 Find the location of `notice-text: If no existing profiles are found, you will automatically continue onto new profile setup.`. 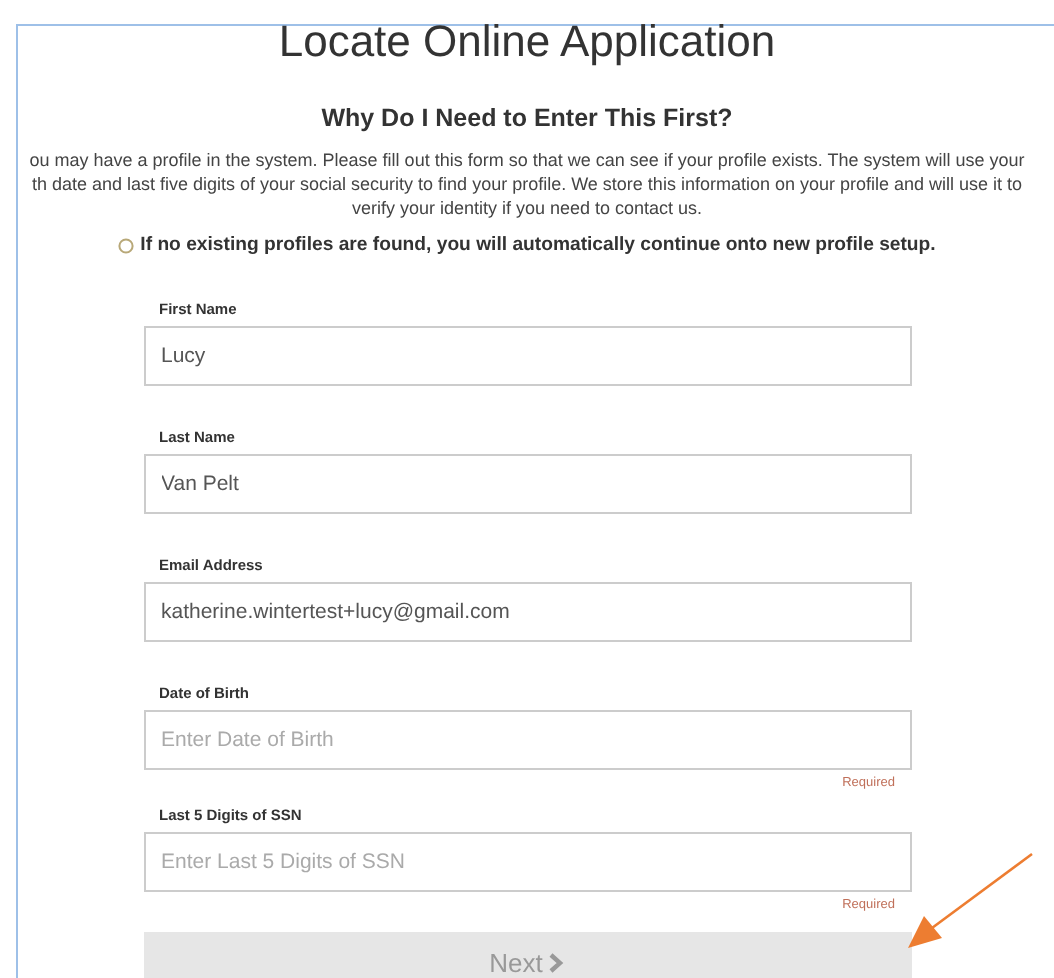

notice-text: If no existing profiles are found, you will automatically continue onto new profile setup. is located at coordinates (538, 245).